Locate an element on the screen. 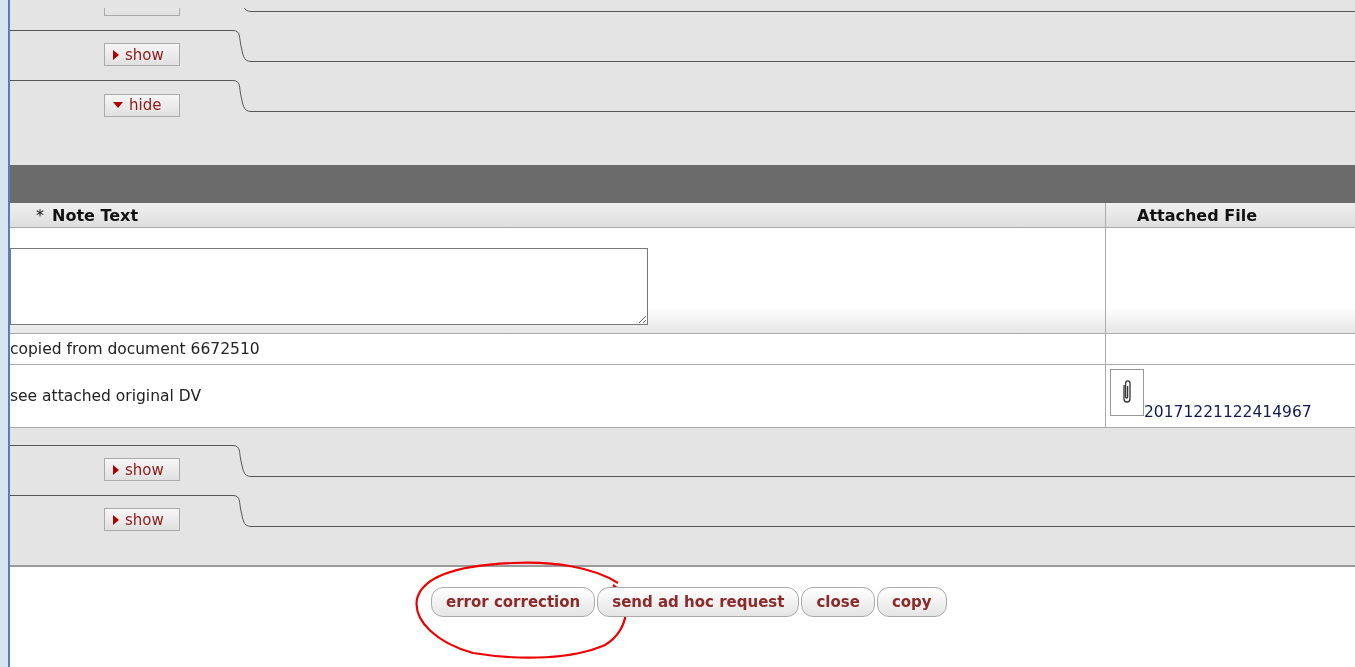  action-button: copy is located at coordinates (911, 602).